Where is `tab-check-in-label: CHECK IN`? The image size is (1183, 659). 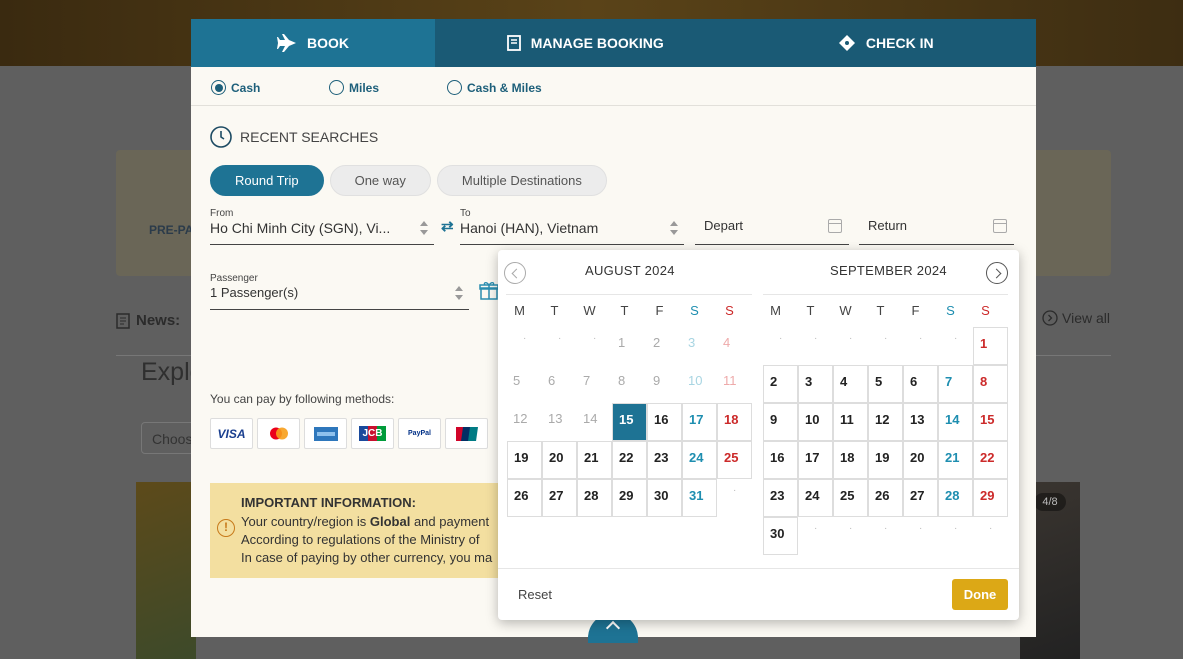
tab-check-in-label: CHECK IN is located at coordinates (899, 43).